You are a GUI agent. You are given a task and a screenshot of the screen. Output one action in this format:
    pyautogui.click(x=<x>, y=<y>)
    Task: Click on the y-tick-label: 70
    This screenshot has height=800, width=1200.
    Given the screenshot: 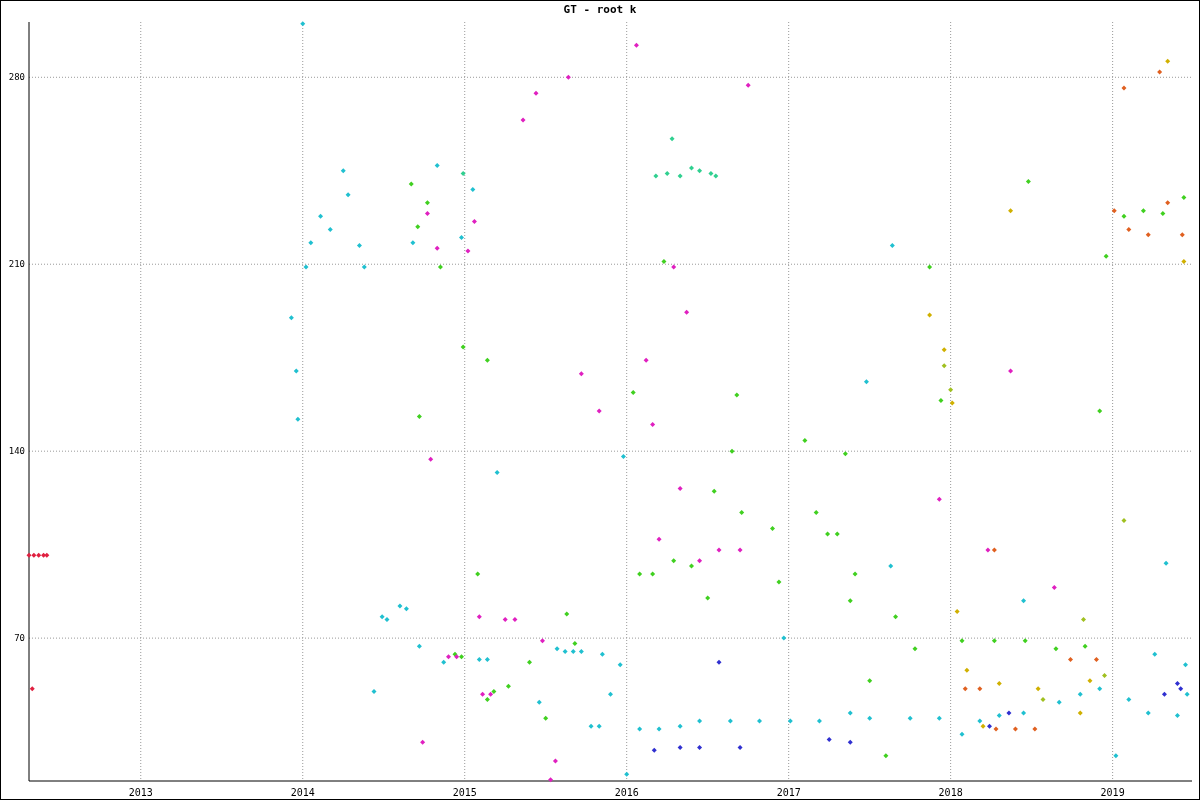 What is the action you would take?
    pyautogui.click(x=19, y=638)
    